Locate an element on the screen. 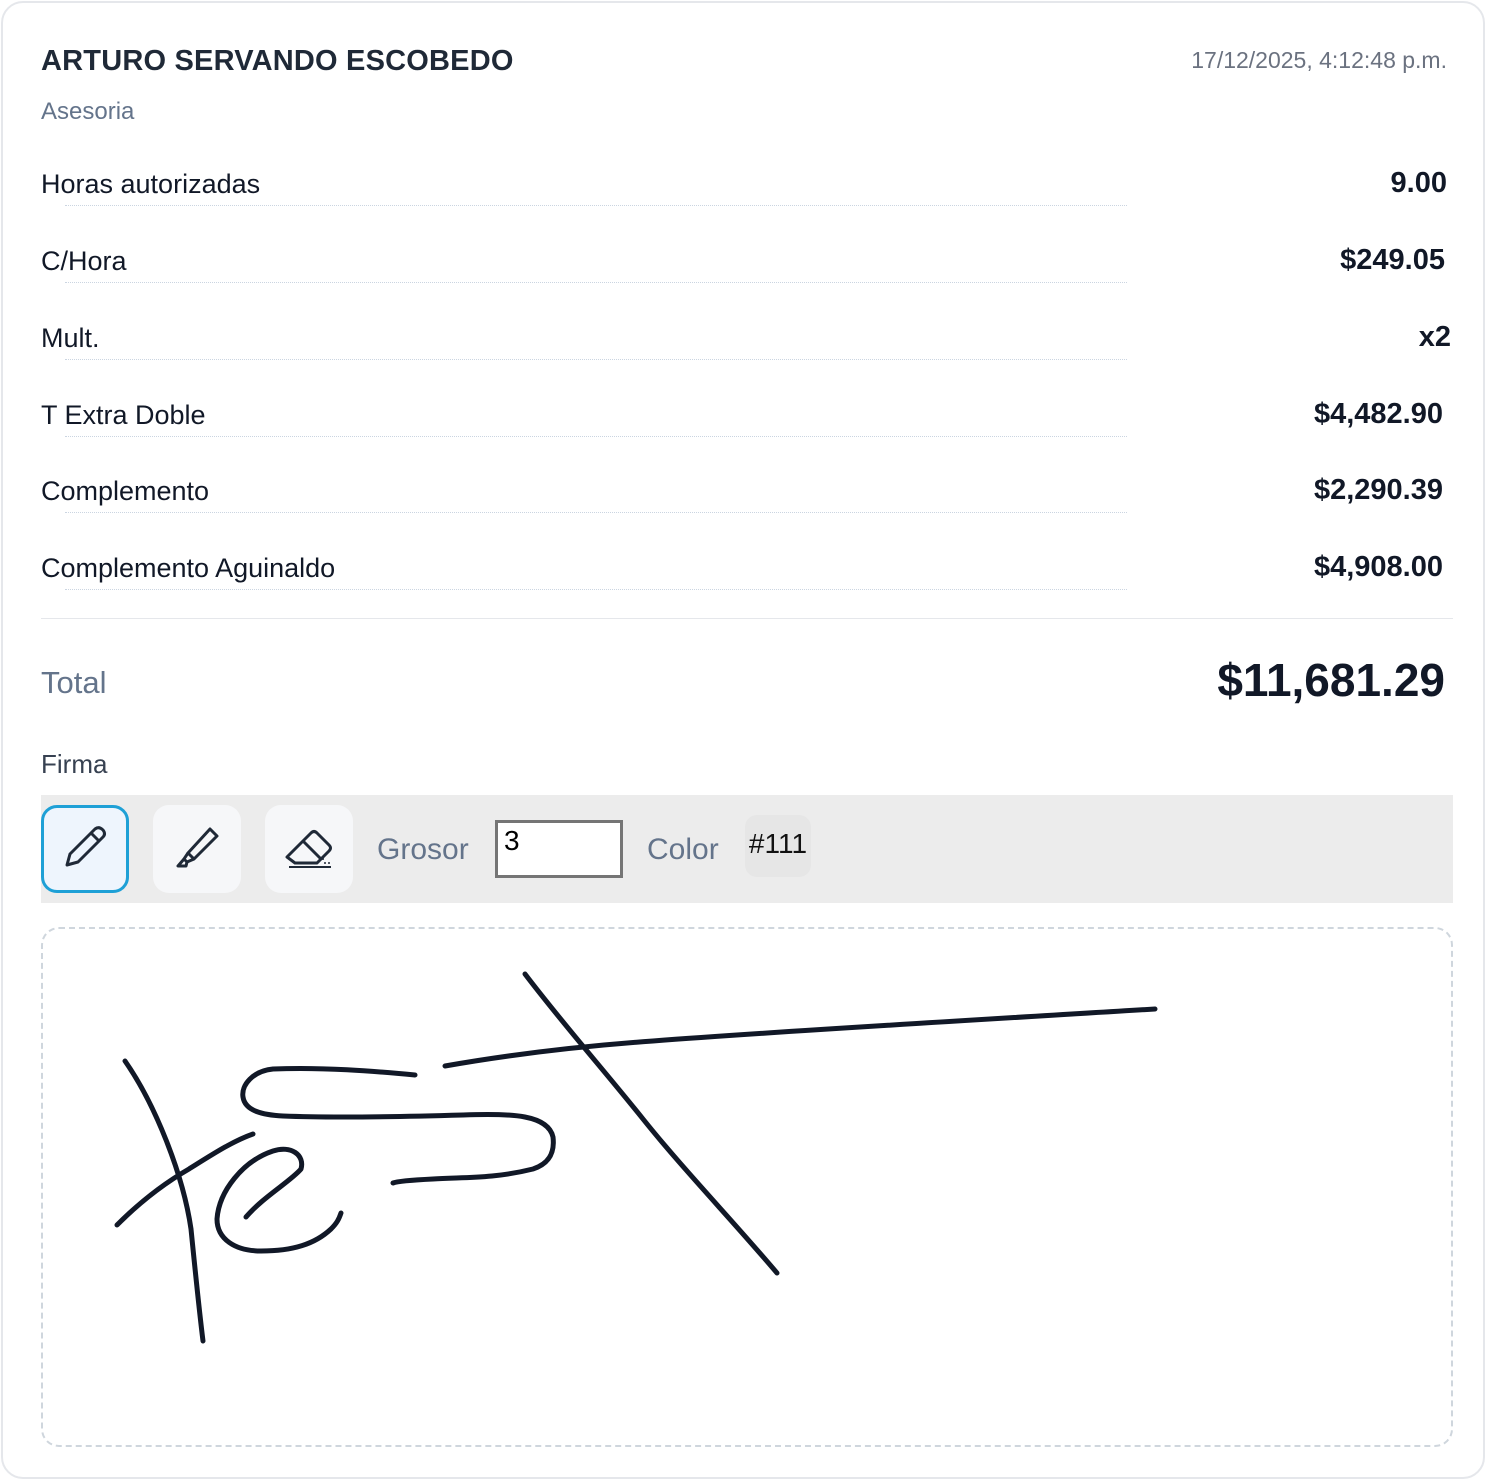 This screenshot has height=1484, width=1488. row-complemento-aguinaldo: Complemento Aguinaldo $4,908.00 is located at coordinates (746, 572).